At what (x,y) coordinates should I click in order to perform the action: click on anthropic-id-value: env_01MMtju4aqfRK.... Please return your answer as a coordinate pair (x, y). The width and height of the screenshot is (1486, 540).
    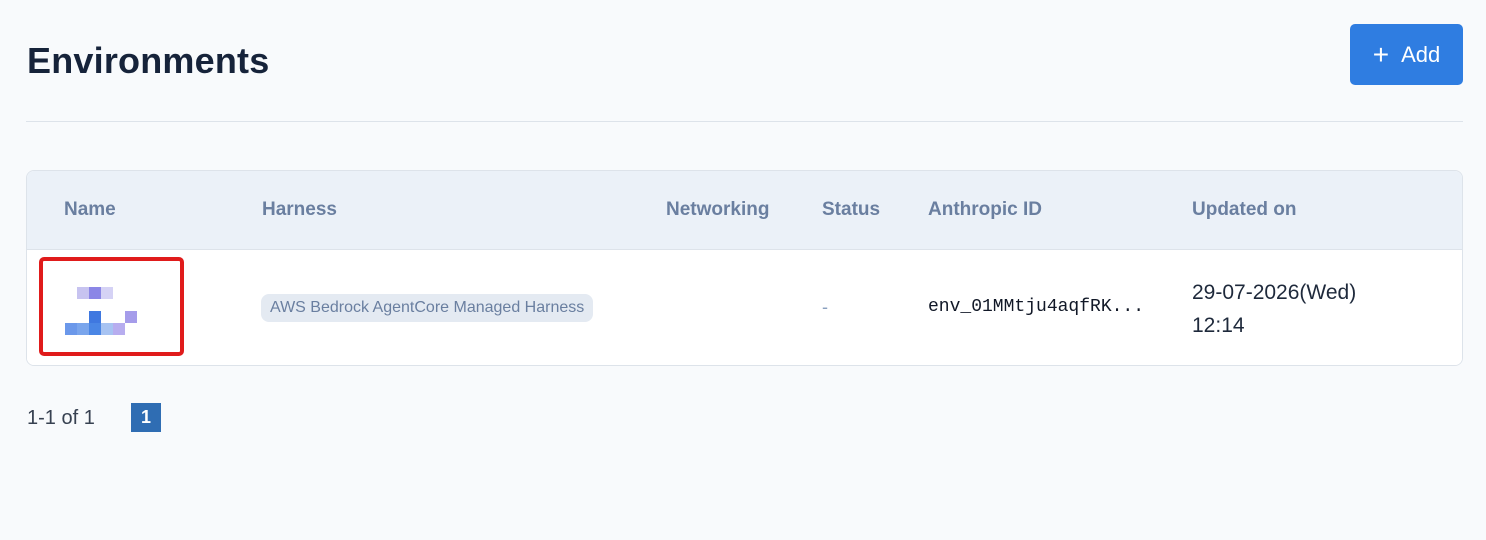
    Looking at the image, I should click on (1036, 307).